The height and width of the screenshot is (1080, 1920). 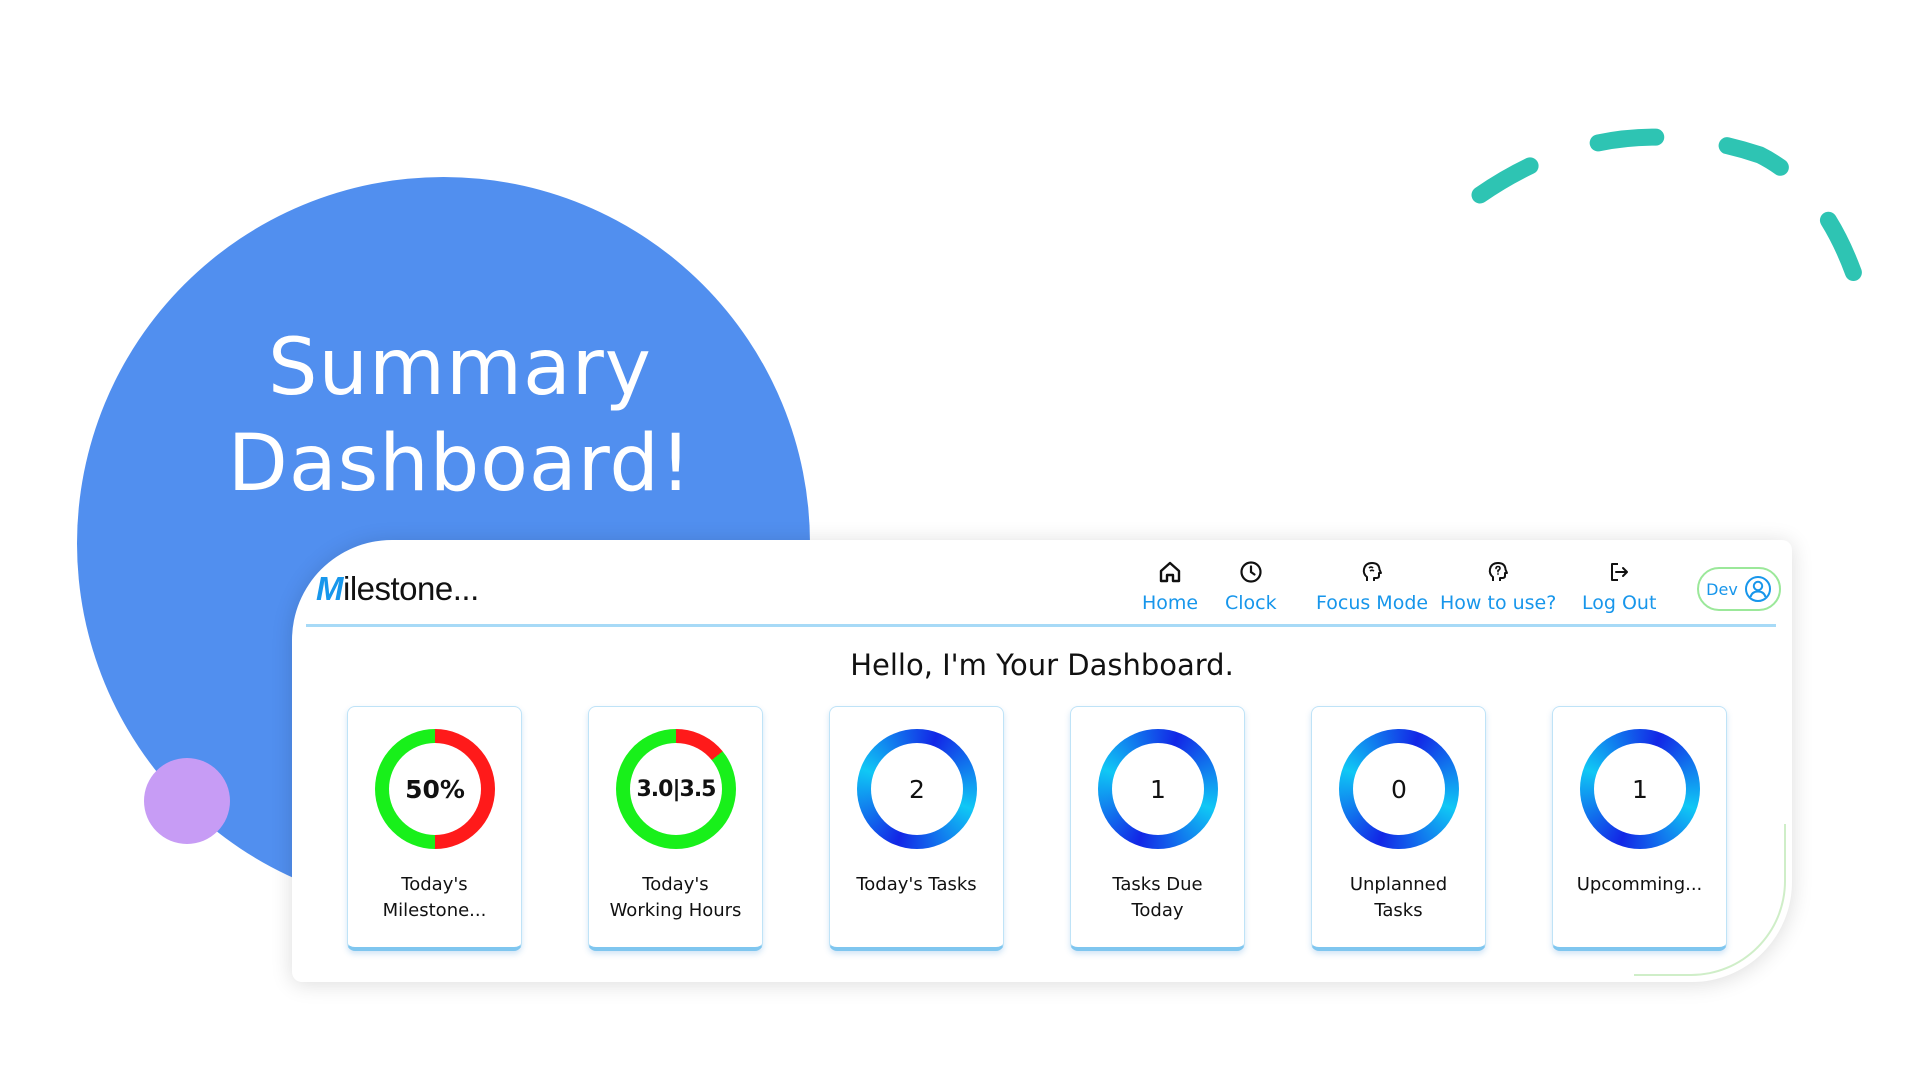 I want to click on nav-log-out: Log Out, so click(x=1619, y=586).